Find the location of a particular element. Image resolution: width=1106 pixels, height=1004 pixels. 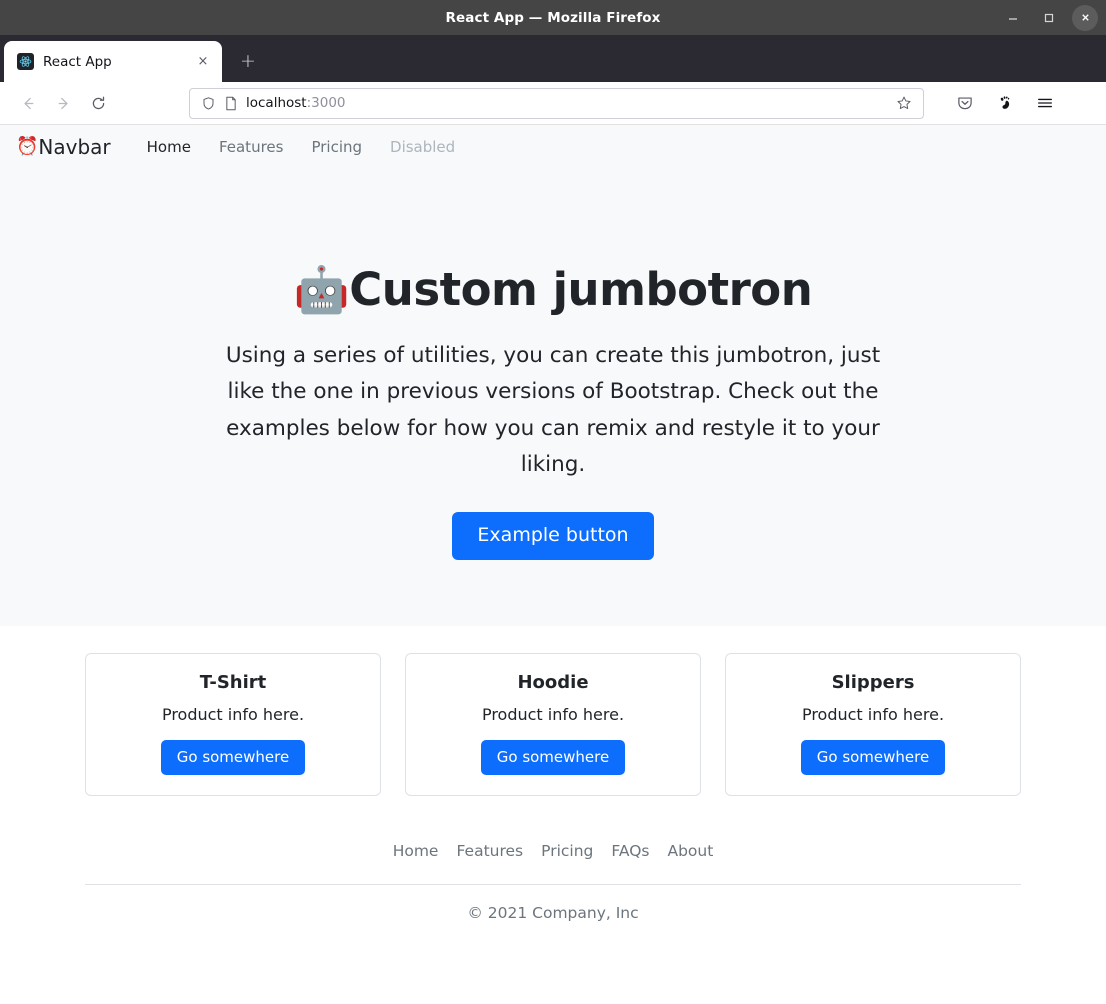

minimize-button is located at coordinates (1013, 18).